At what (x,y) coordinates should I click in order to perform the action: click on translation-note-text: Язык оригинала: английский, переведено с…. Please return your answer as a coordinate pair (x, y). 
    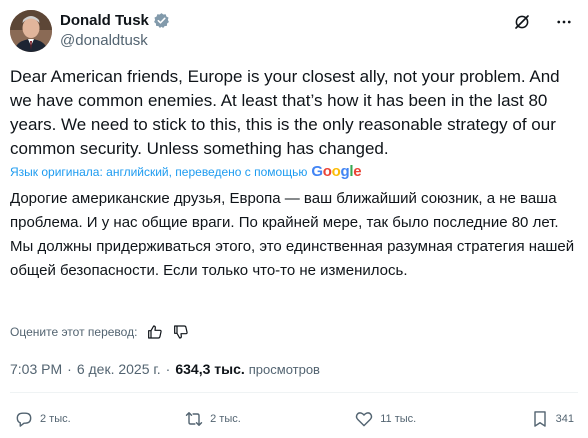
    Looking at the image, I should click on (158, 172).